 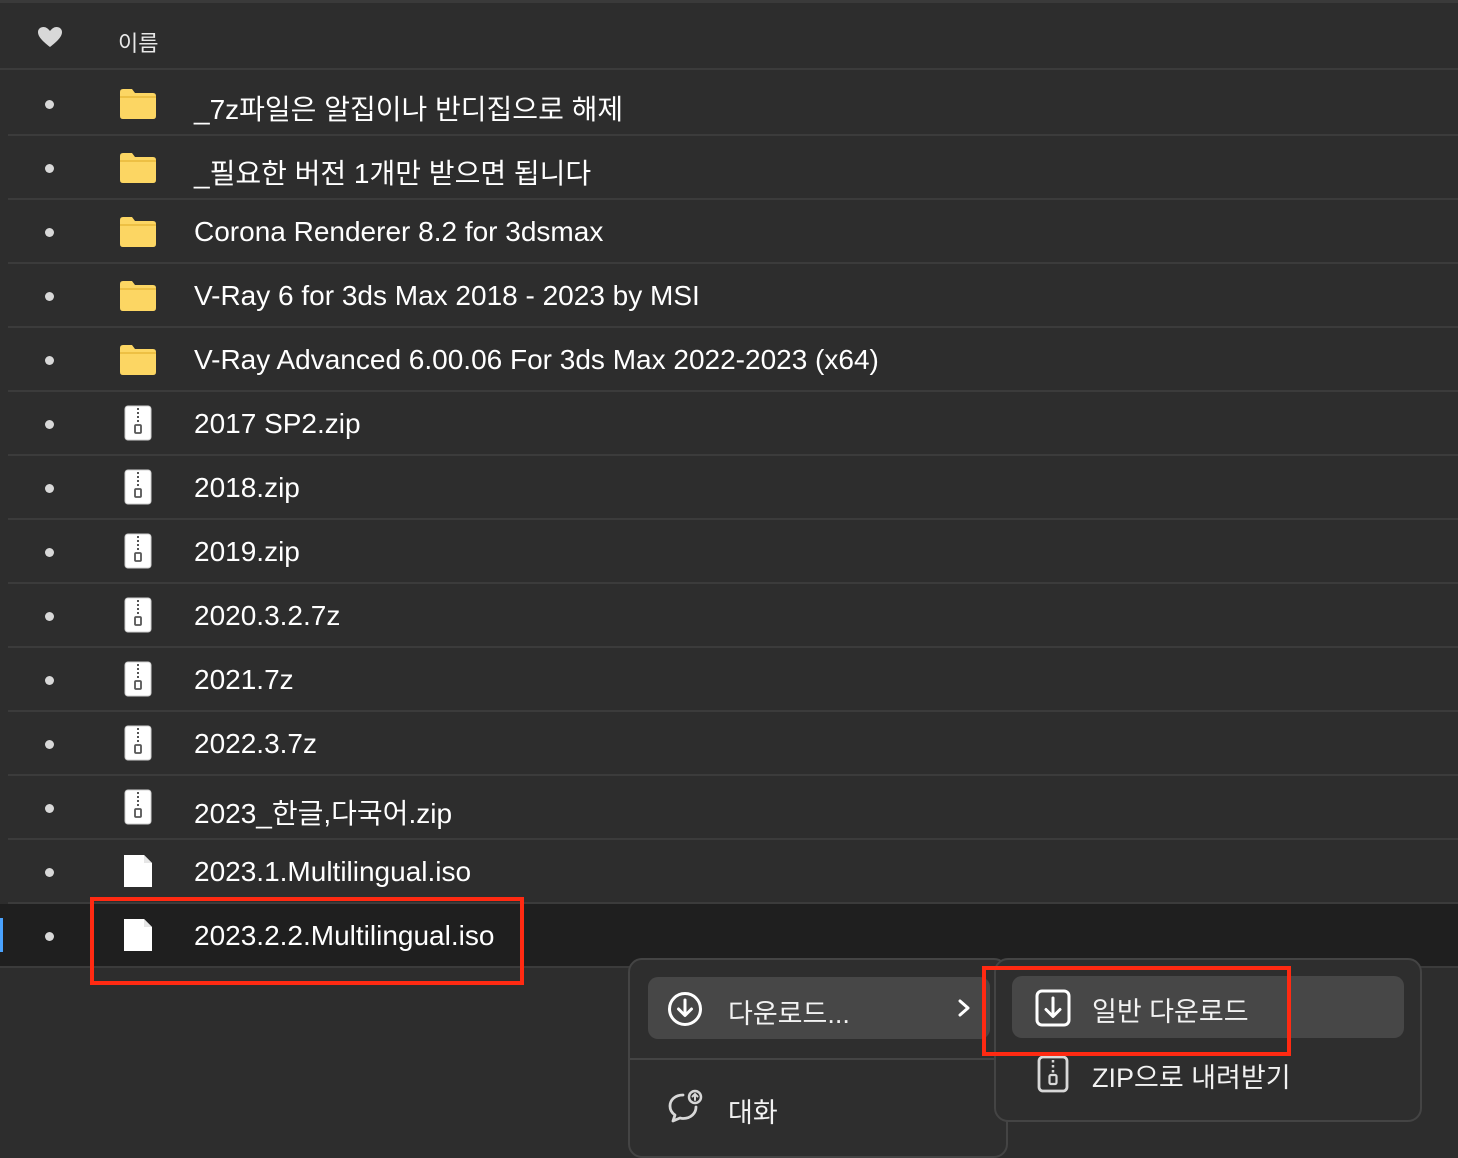 I want to click on file-row: _7z파일은 알집이나 반디집으로 해제, so click(x=733, y=104).